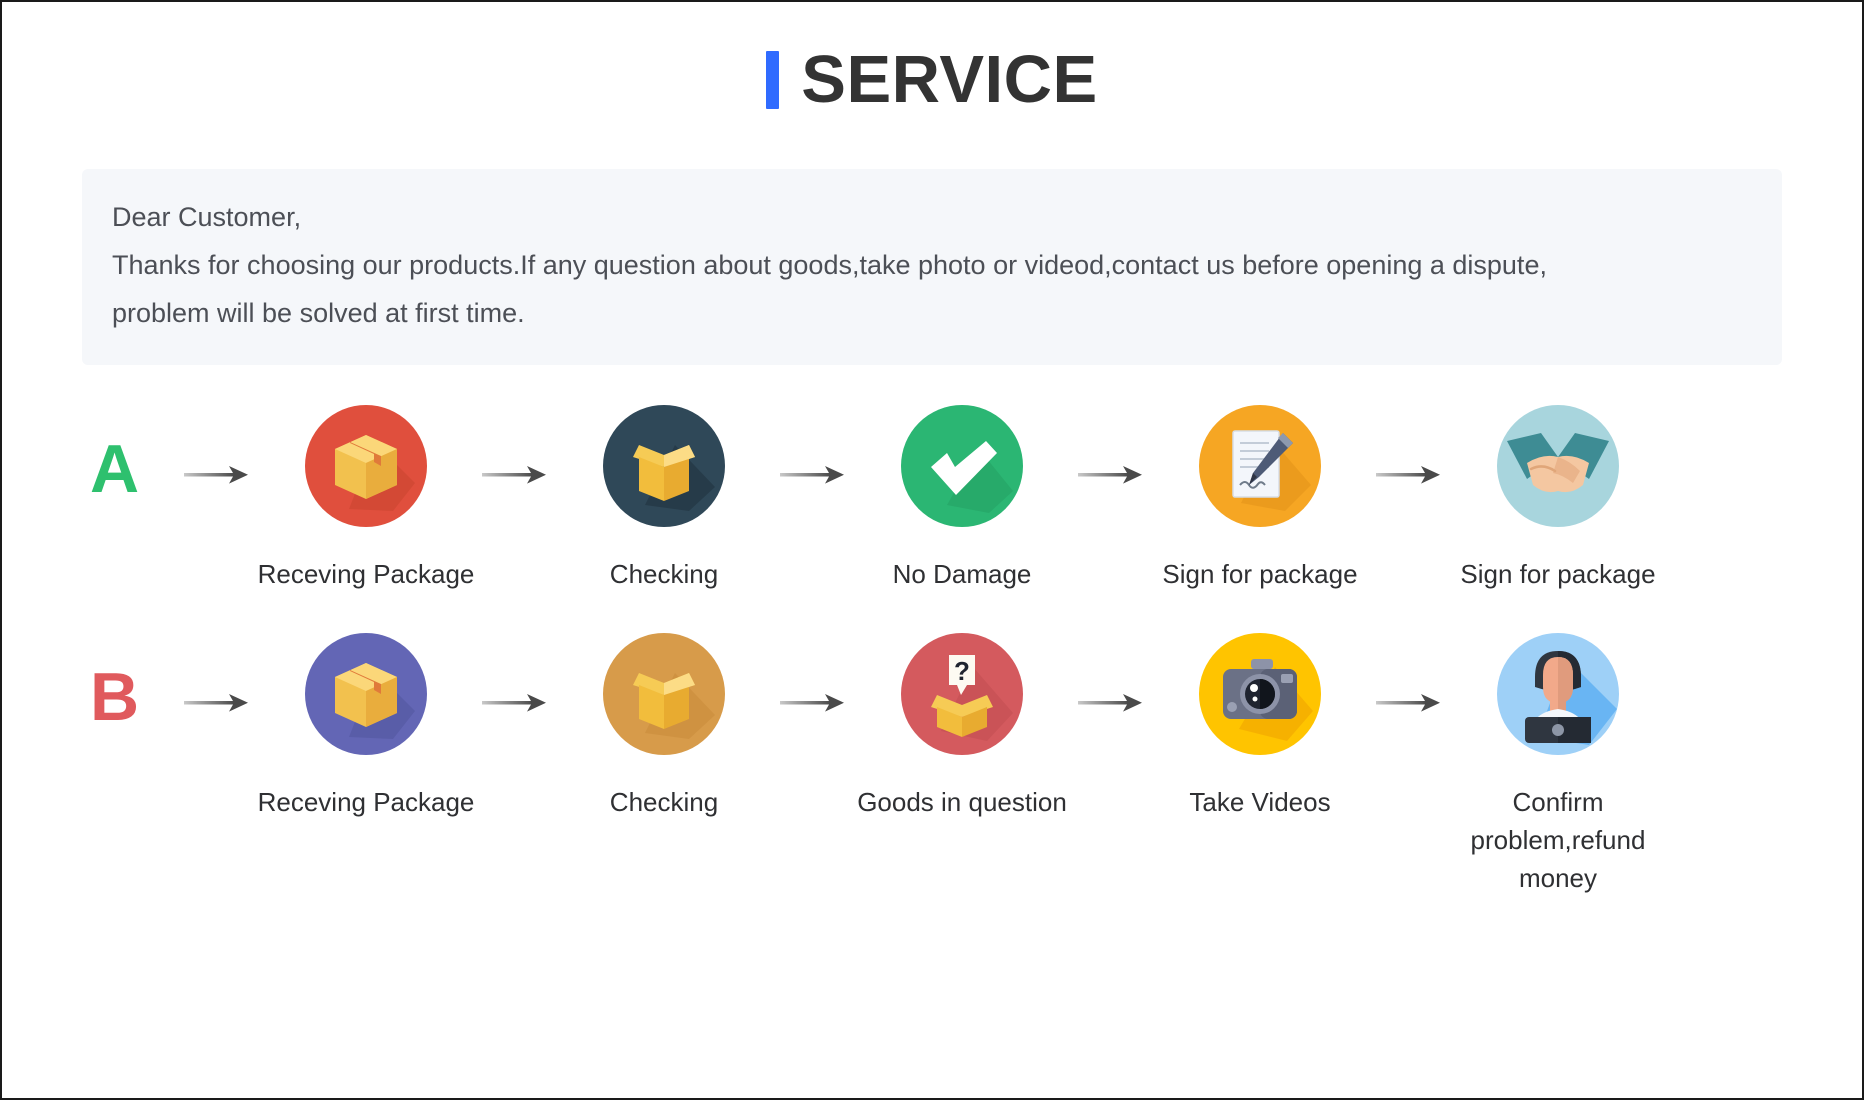  Describe the element at coordinates (115, 469) in the screenshot. I see `flow-label-a: A` at that location.